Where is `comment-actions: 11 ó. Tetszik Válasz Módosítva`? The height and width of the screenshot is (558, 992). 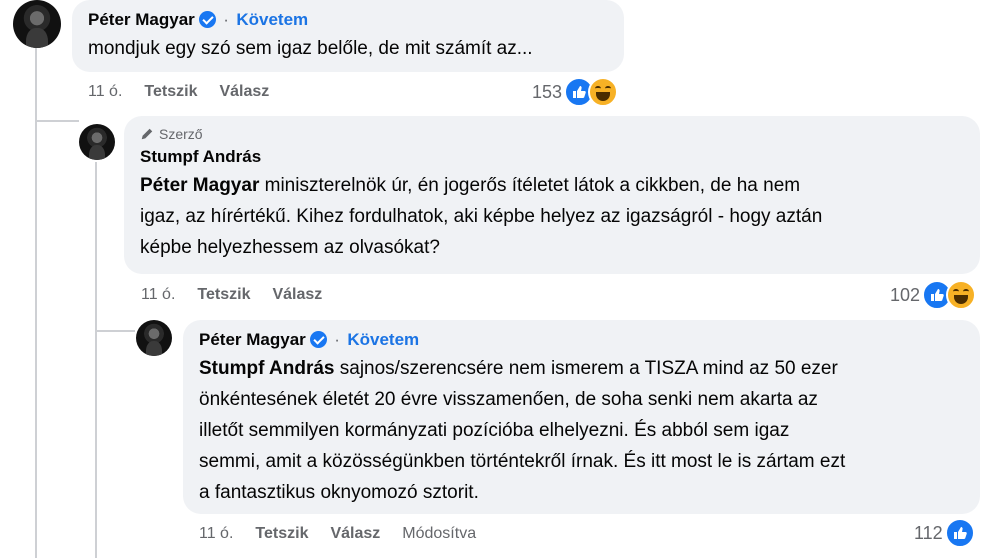 comment-actions: 11 ó. Tetszik Válasz Módosítva is located at coordinates (348, 534).